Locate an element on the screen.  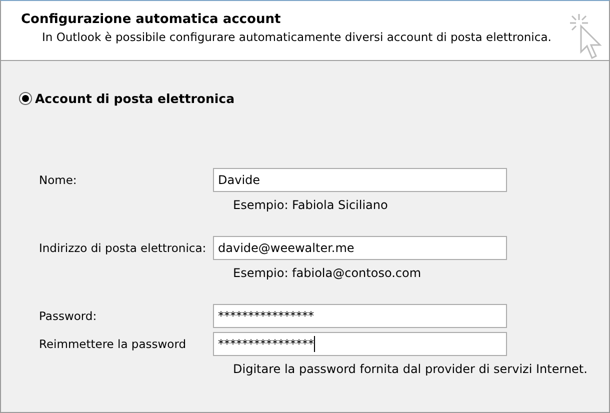
input-field: Davide is located at coordinates (360, 180).